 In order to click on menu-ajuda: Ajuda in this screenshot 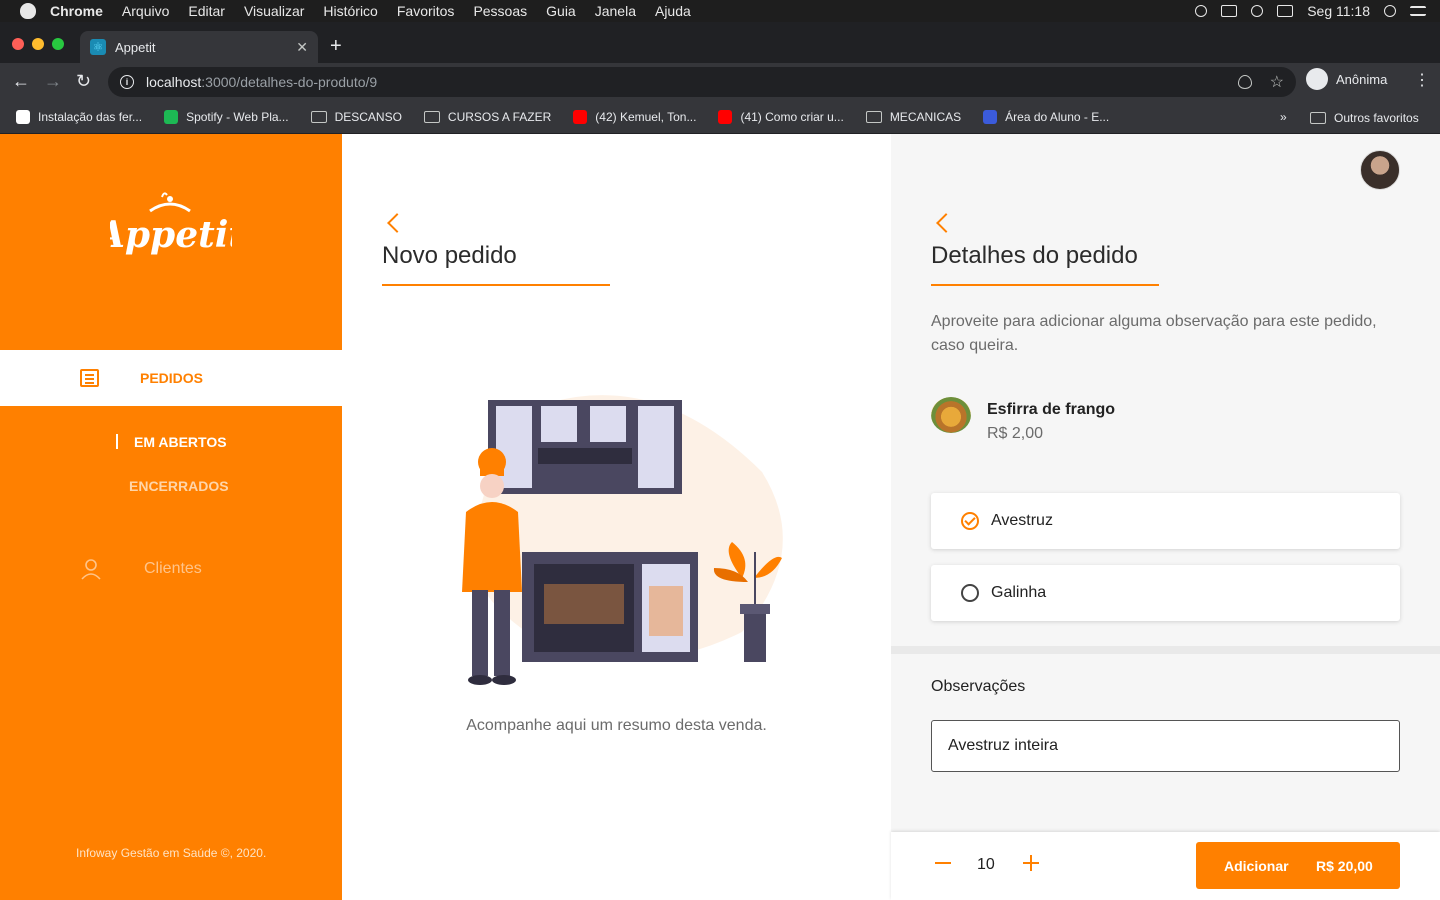, I will do `click(673, 11)`.